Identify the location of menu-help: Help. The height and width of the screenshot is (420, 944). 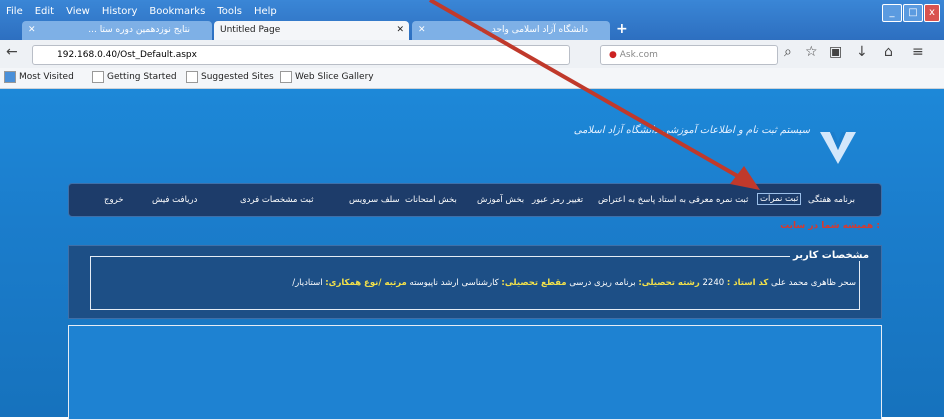
(265, 11).